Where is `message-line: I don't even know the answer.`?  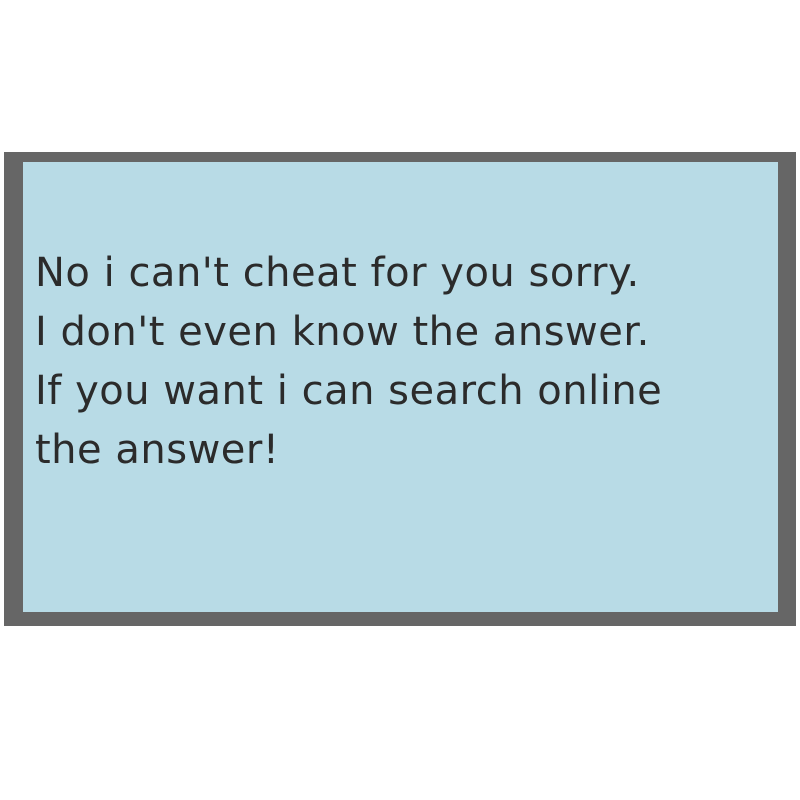 message-line: I don't even know the answer. is located at coordinates (342, 332).